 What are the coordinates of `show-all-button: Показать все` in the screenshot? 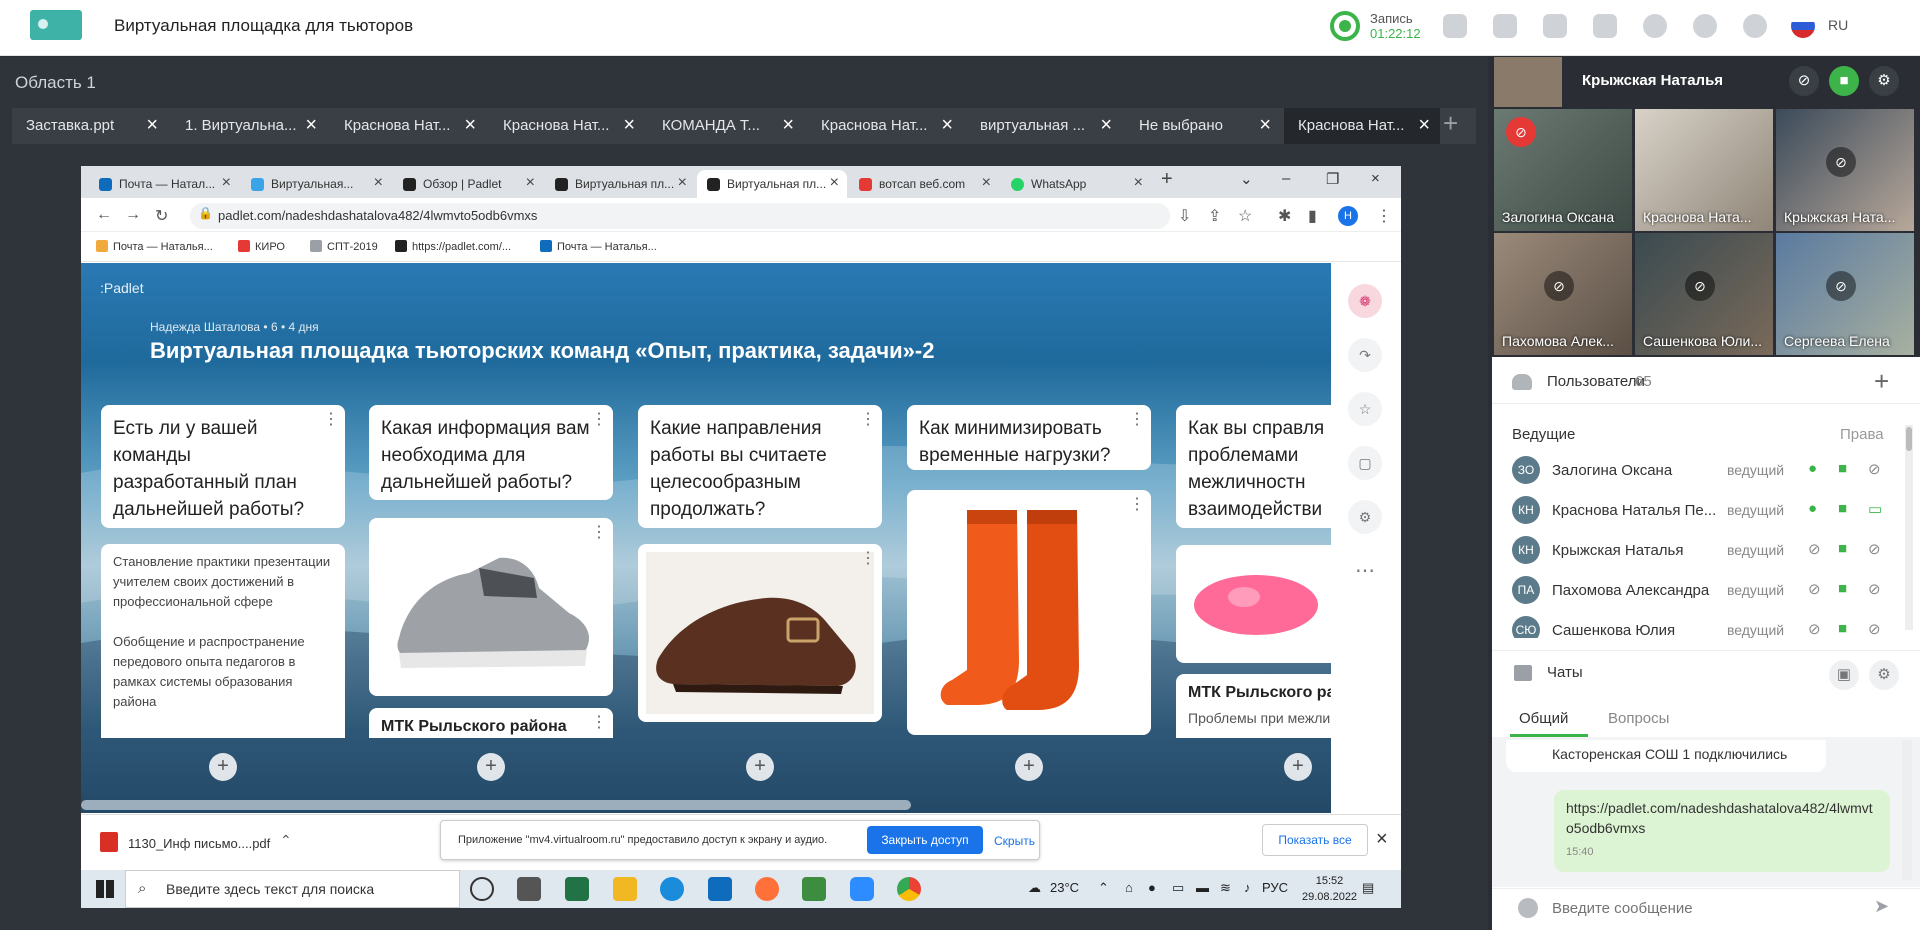 It's located at (1315, 840).